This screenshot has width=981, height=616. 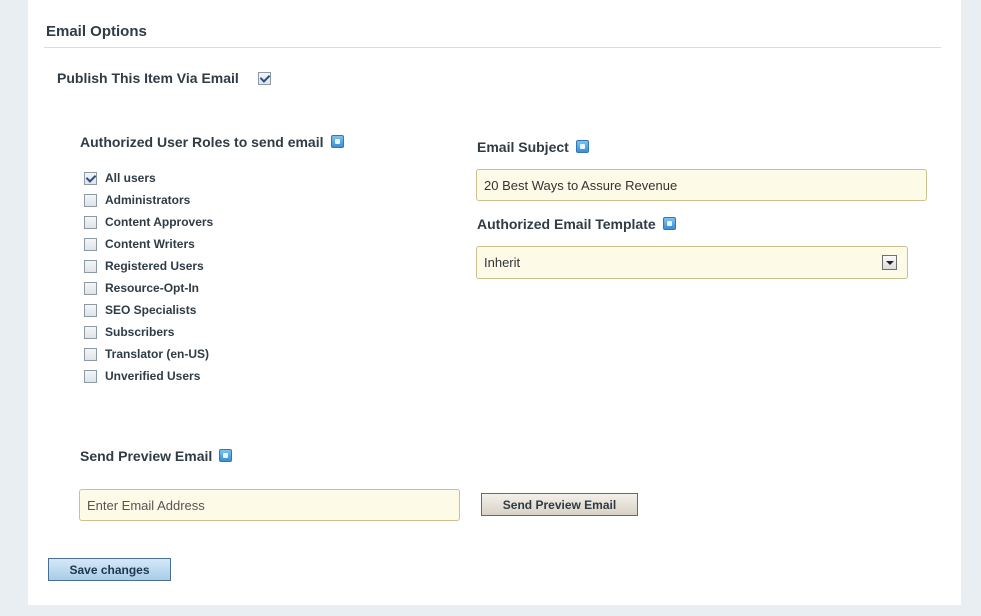 I want to click on publish-via-email-row: Publish This Item Via Email, so click(x=164, y=78).